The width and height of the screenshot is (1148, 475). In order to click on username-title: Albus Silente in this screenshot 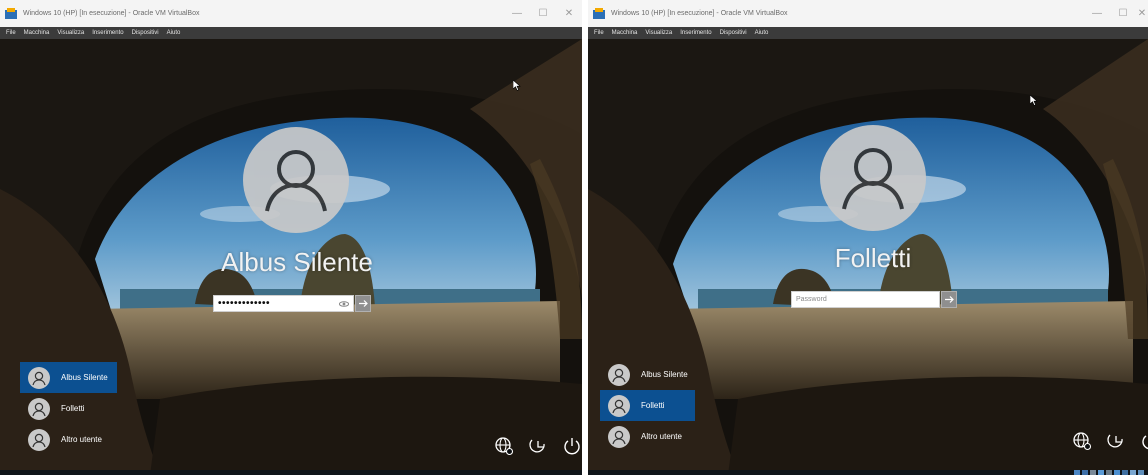, I will do `click(297, 262)`.